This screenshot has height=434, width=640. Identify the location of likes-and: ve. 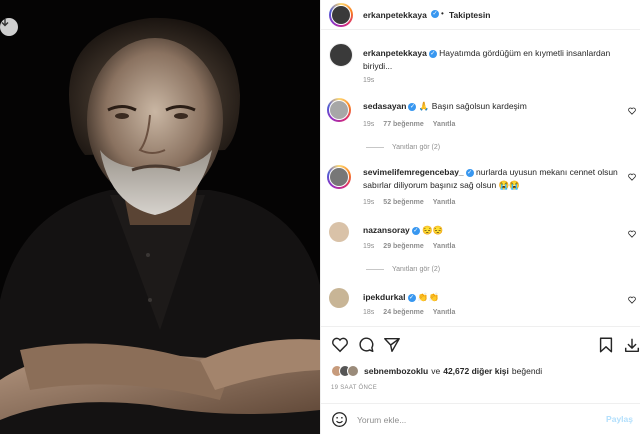
(436, 371).